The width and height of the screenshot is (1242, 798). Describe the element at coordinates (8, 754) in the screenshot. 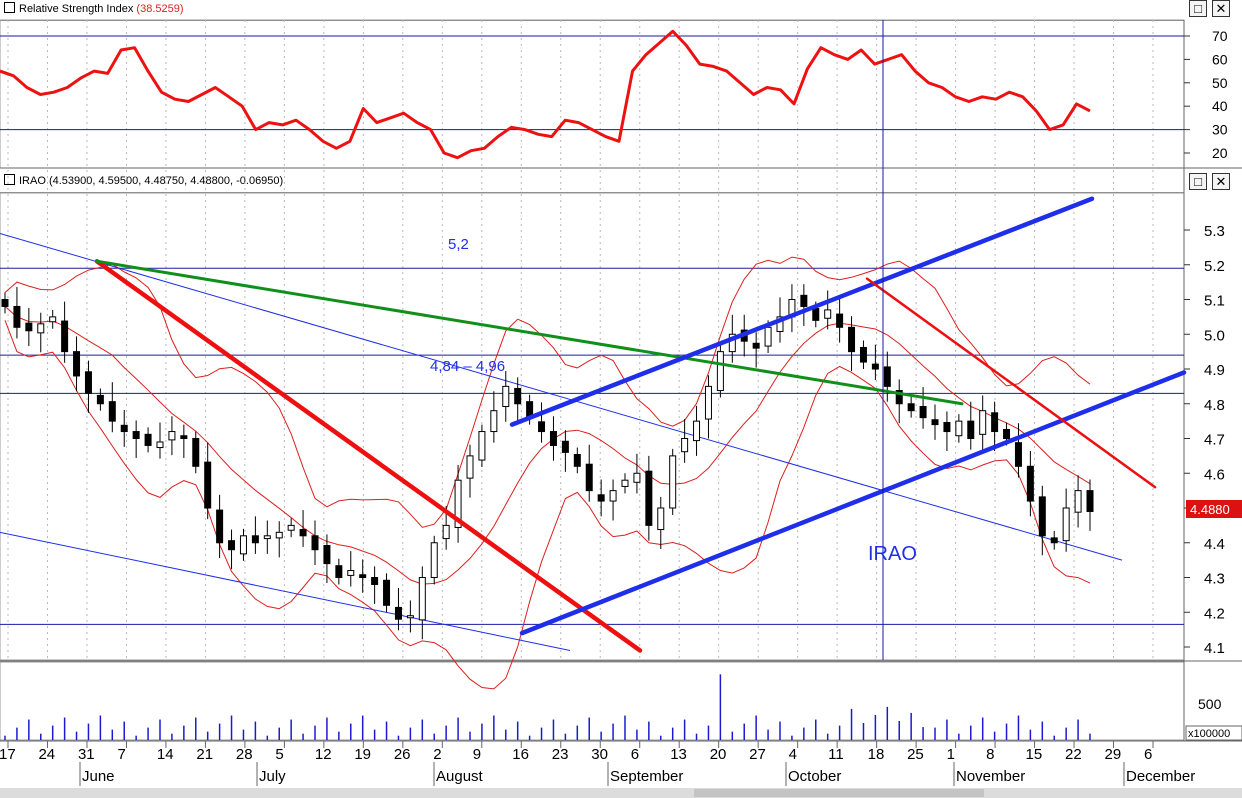

I see `x-day-label: 17` at that location.